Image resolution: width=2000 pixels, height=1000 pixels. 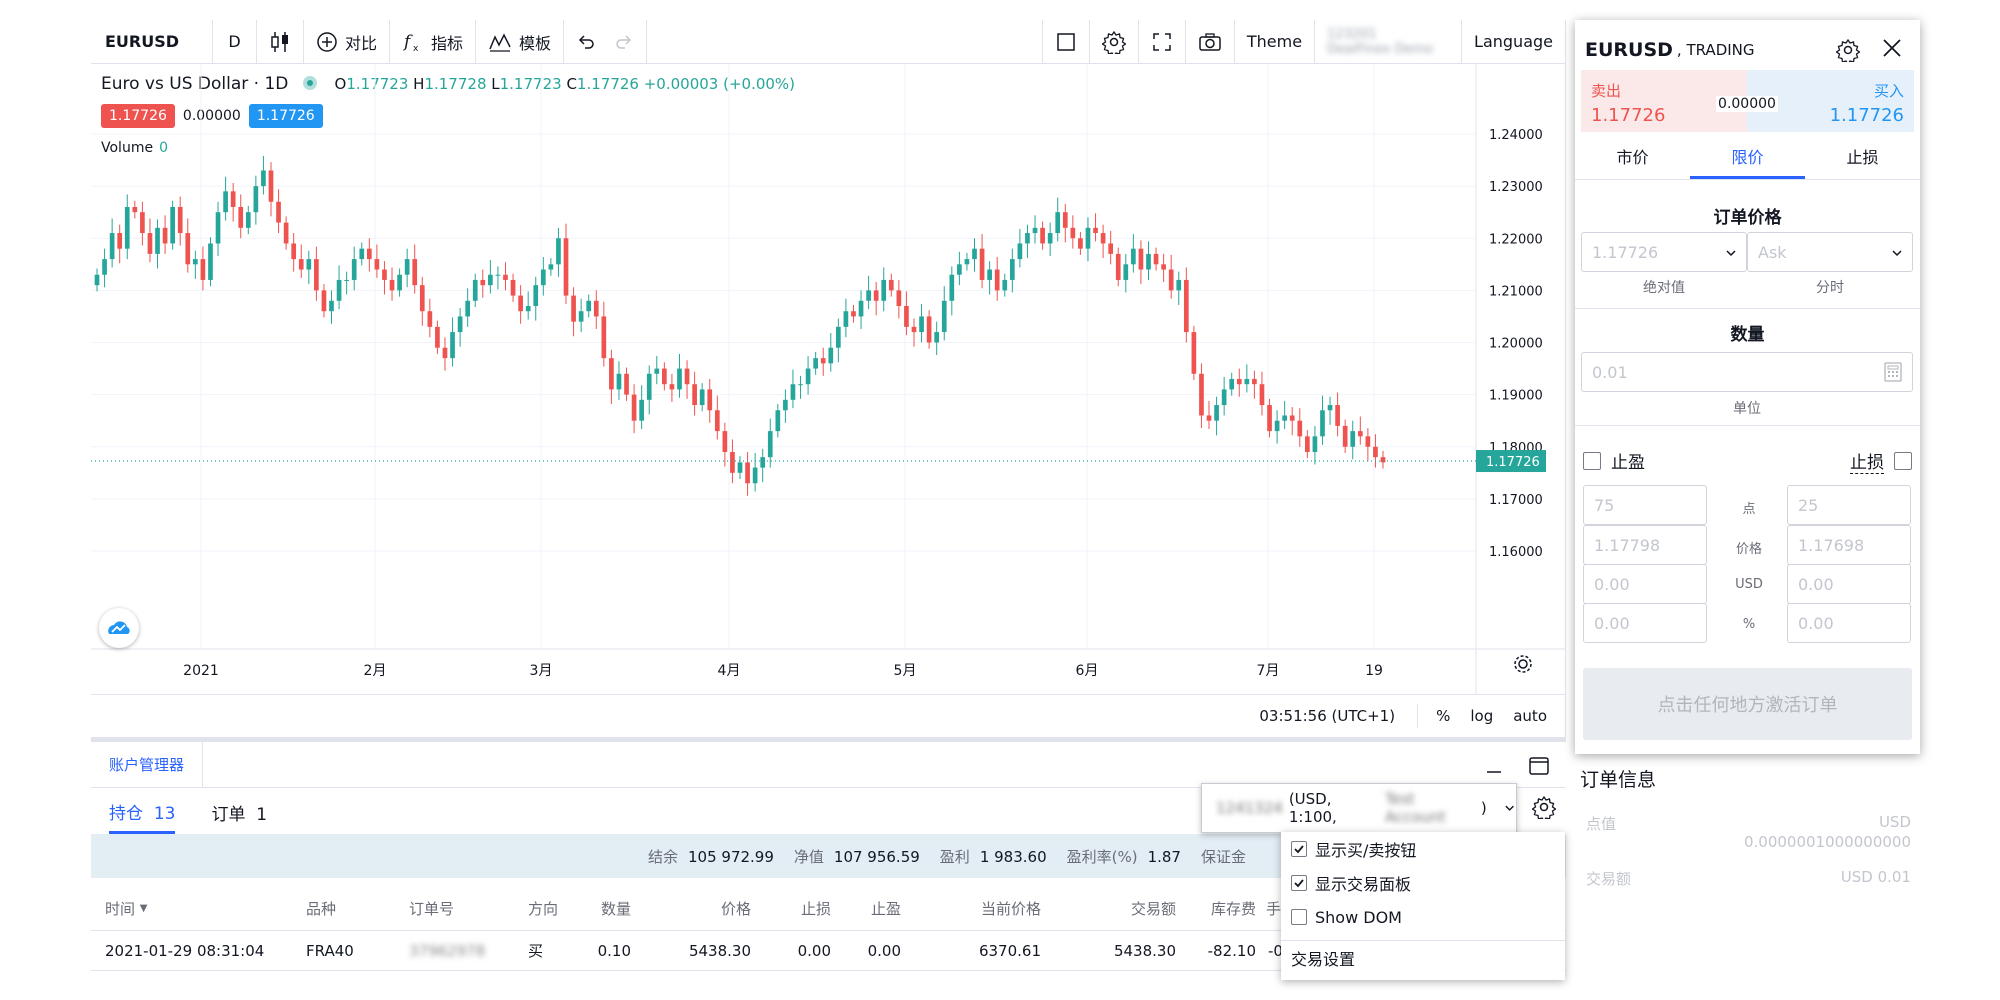 I want to click on undo-icon, so click(x=586, y=42).